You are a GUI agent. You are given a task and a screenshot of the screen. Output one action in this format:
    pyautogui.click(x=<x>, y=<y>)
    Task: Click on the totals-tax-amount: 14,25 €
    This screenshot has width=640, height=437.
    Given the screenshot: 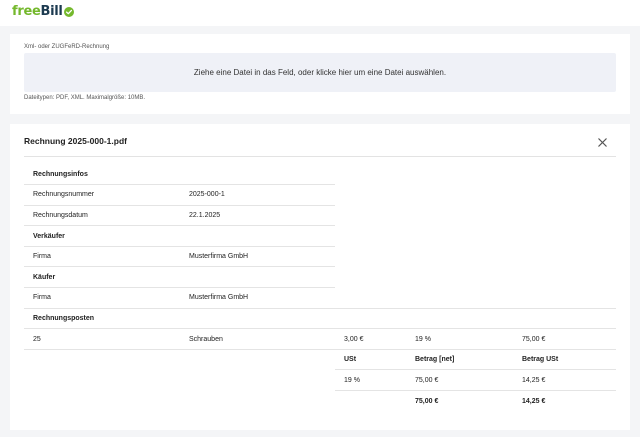 What is the action you would take?
    pyautogui.click(x=564, y=380)
    